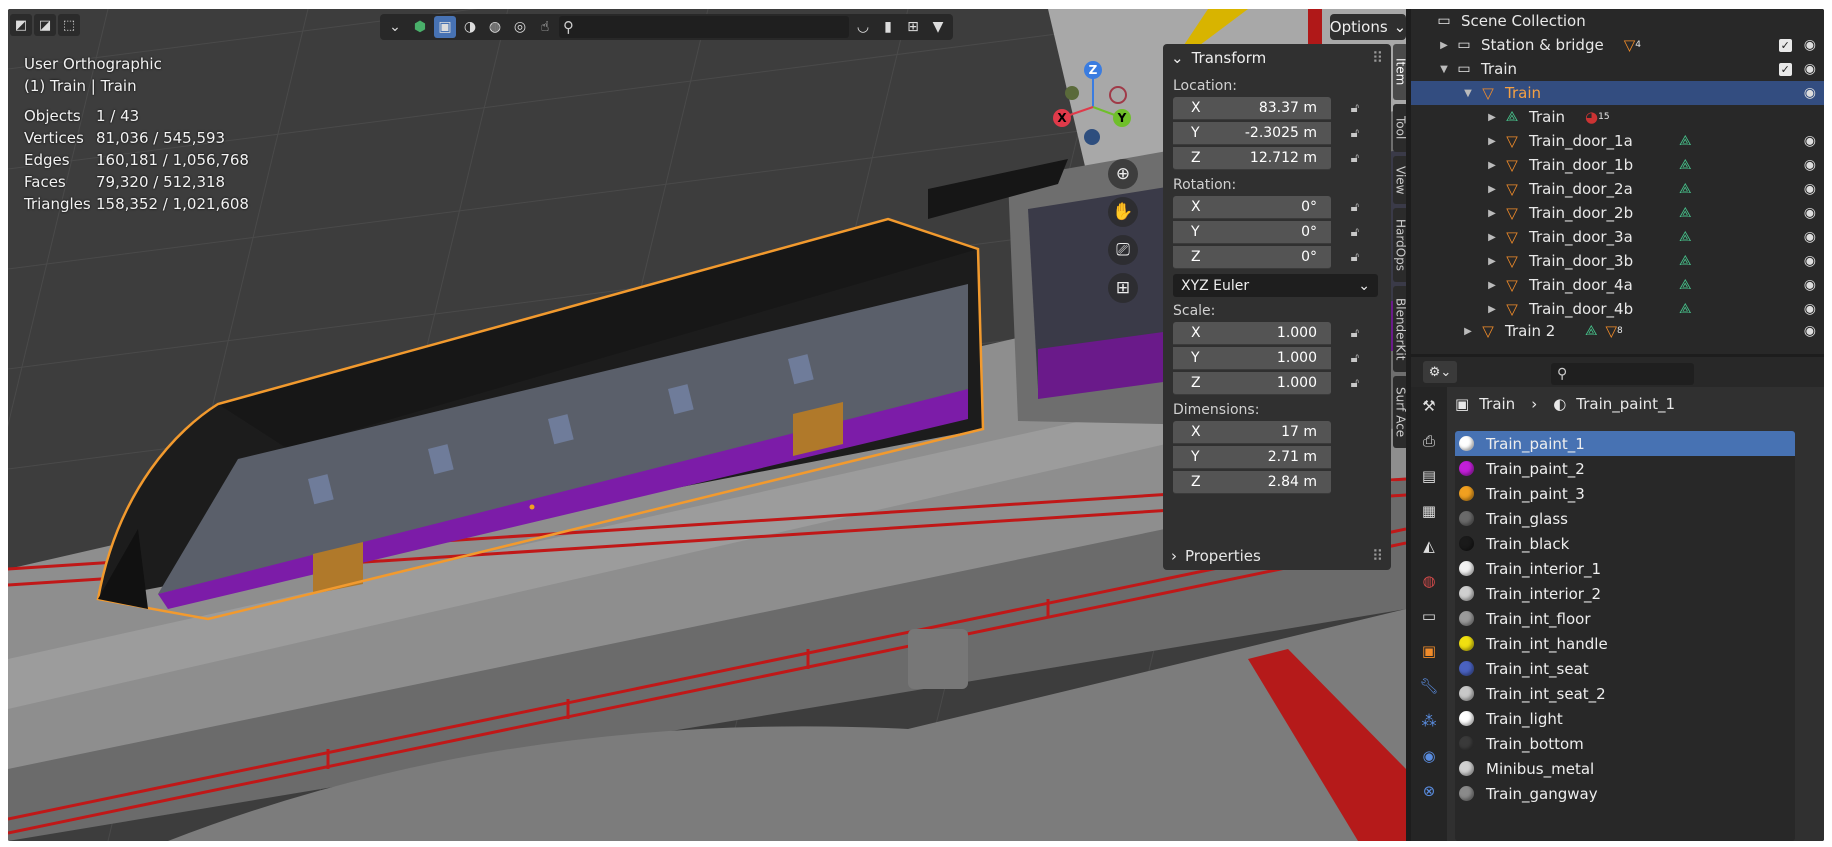 The height and width of the screenshot is (847, 1832). Describe the element at coordinates (1252, 158) in the screenshot. I see `location-z-field: Z 12.712 m` at that location.